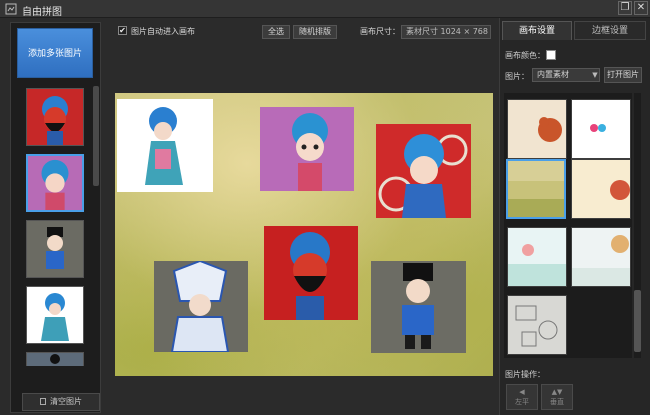  I want to click on clear-images-label: 清空图片, so click(66, 401).